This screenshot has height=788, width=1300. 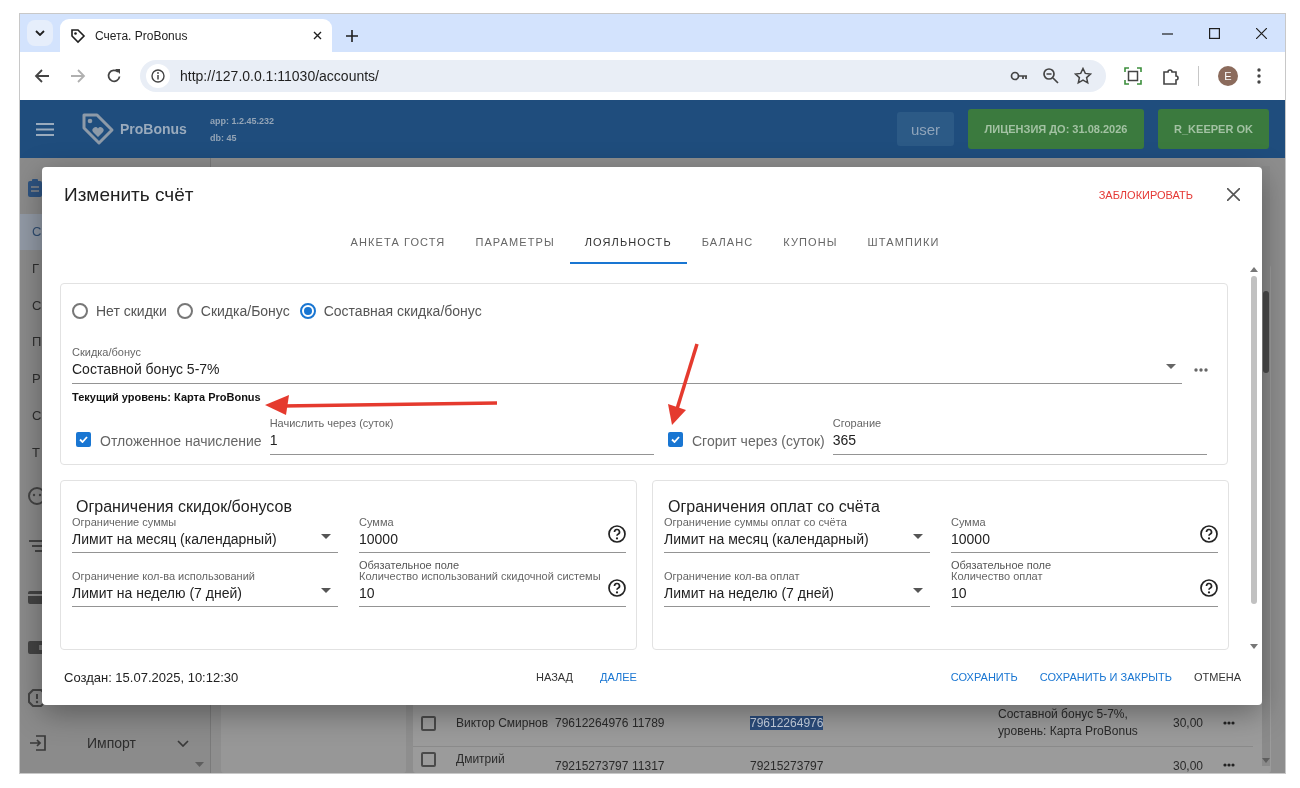 I want to click on tab: БАЛАНС, so click(x=727, y=243).